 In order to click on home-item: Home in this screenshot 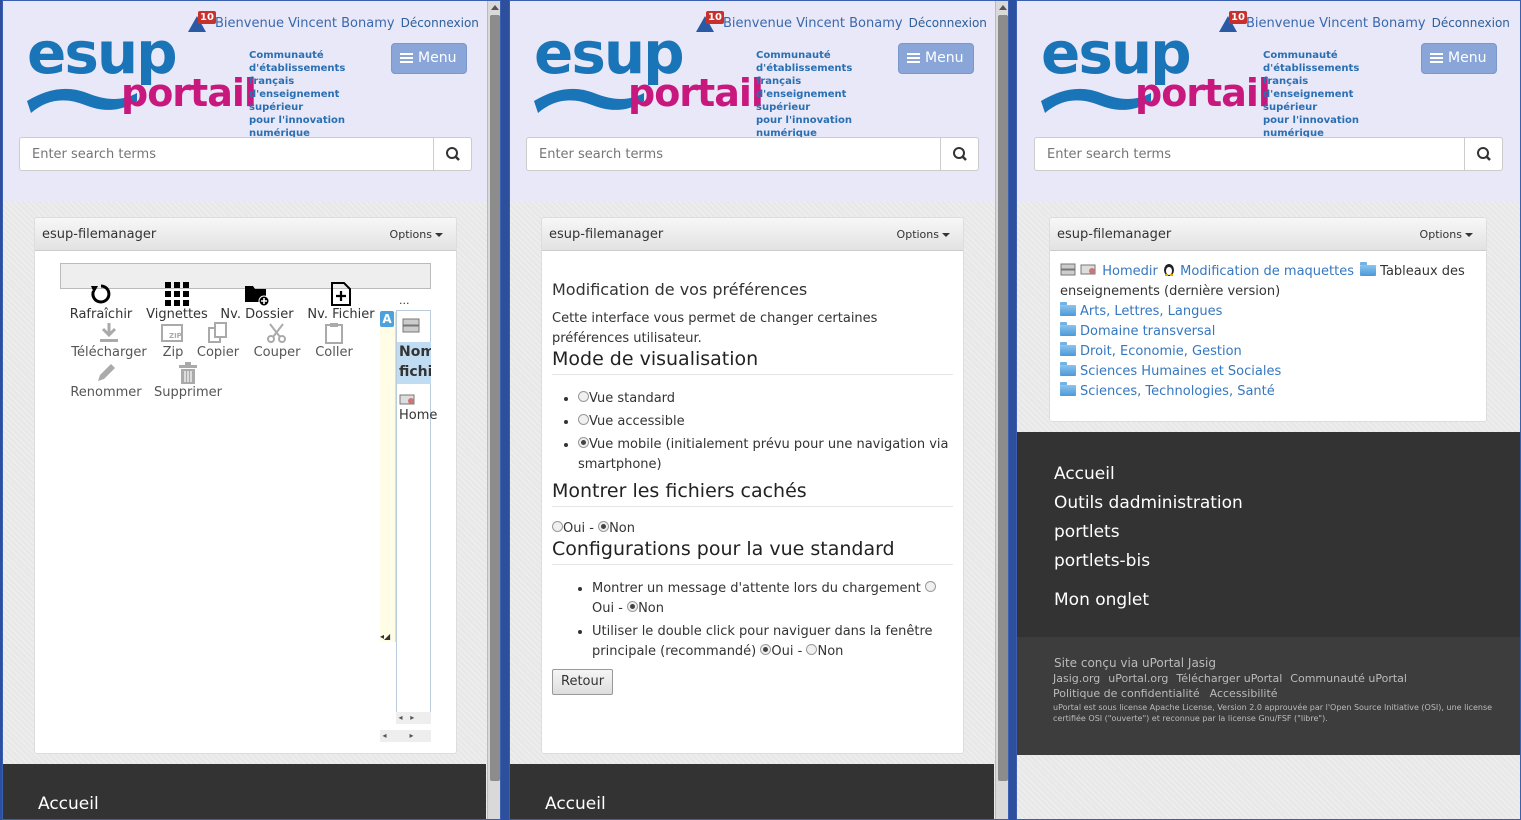, I will do `click(418, 415)`.